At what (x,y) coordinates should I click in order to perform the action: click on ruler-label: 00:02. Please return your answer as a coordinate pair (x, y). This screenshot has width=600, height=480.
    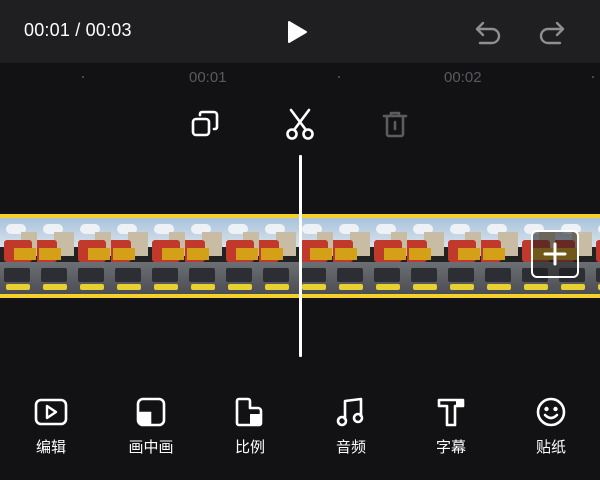
    Looking at the image, I should click on (463, 77).